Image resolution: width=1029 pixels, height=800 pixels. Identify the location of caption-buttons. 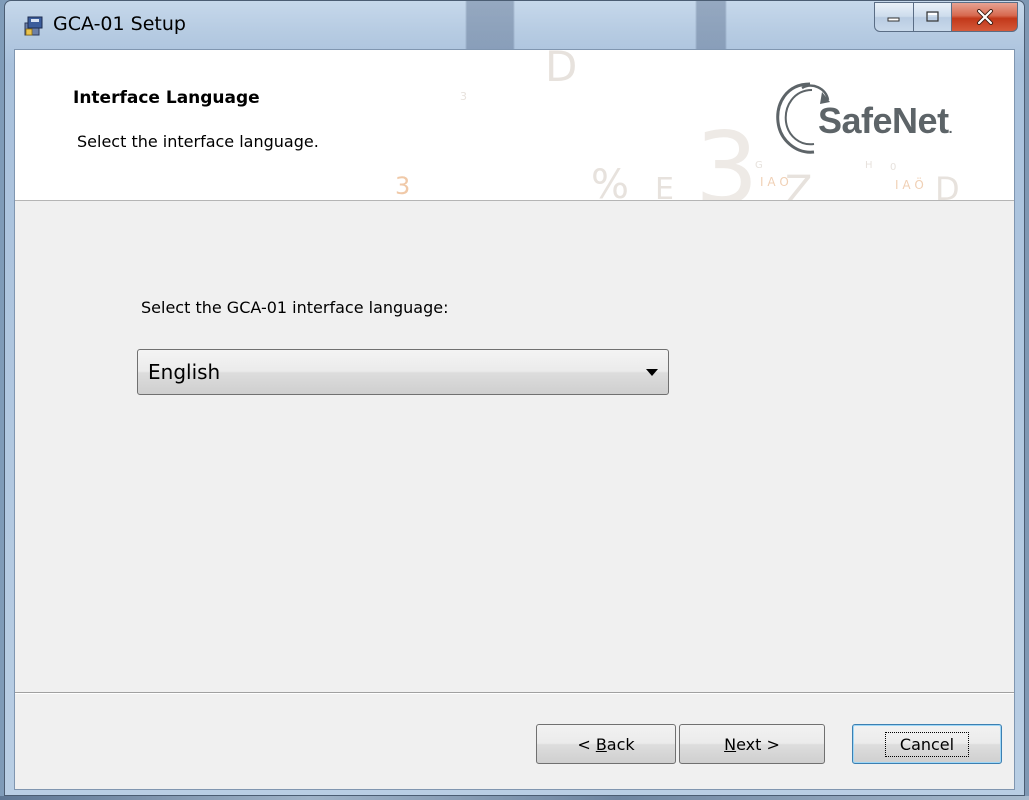
(946, 19).